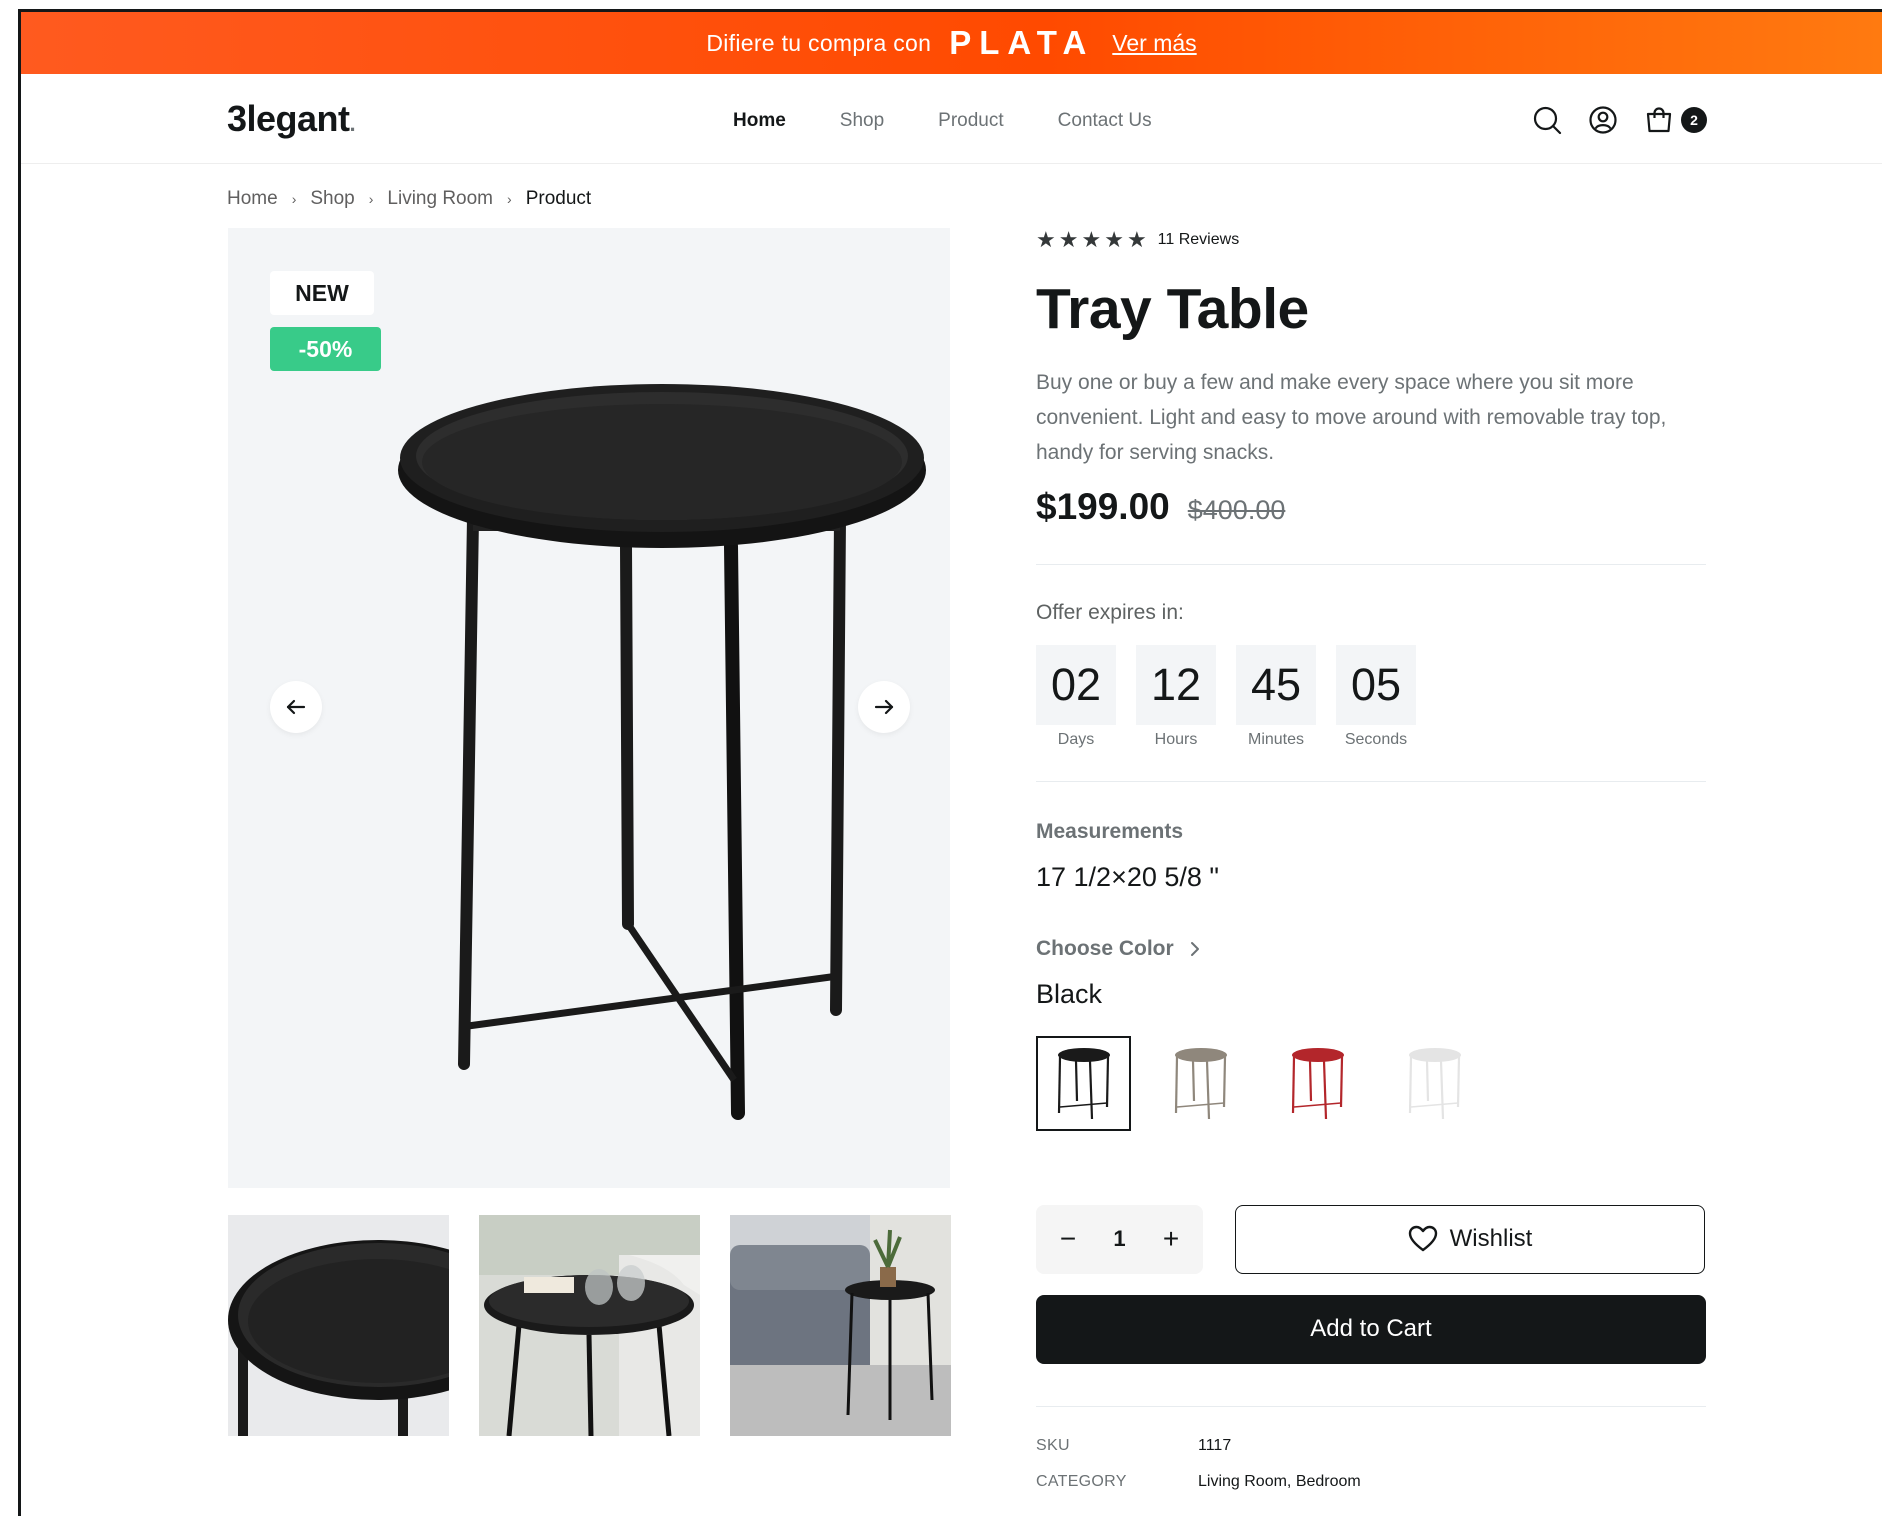  I want to click on countdown-days: 02 Days, so click(1076, 696).